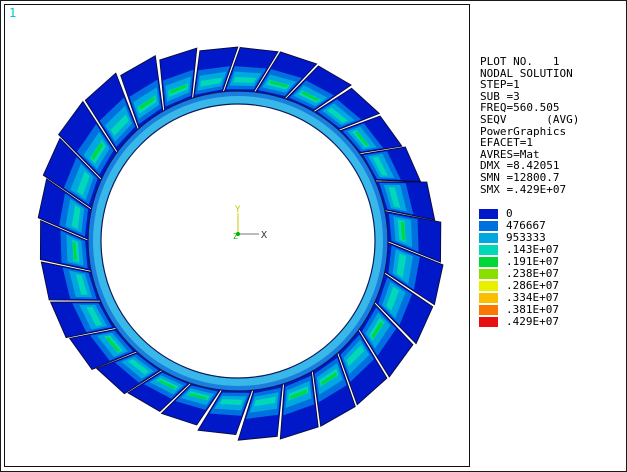  What do you see at coordinates (520, 177) in the screenshot?
I see `min-stress: SMN =12800.7` at bounding box center [520, 177].